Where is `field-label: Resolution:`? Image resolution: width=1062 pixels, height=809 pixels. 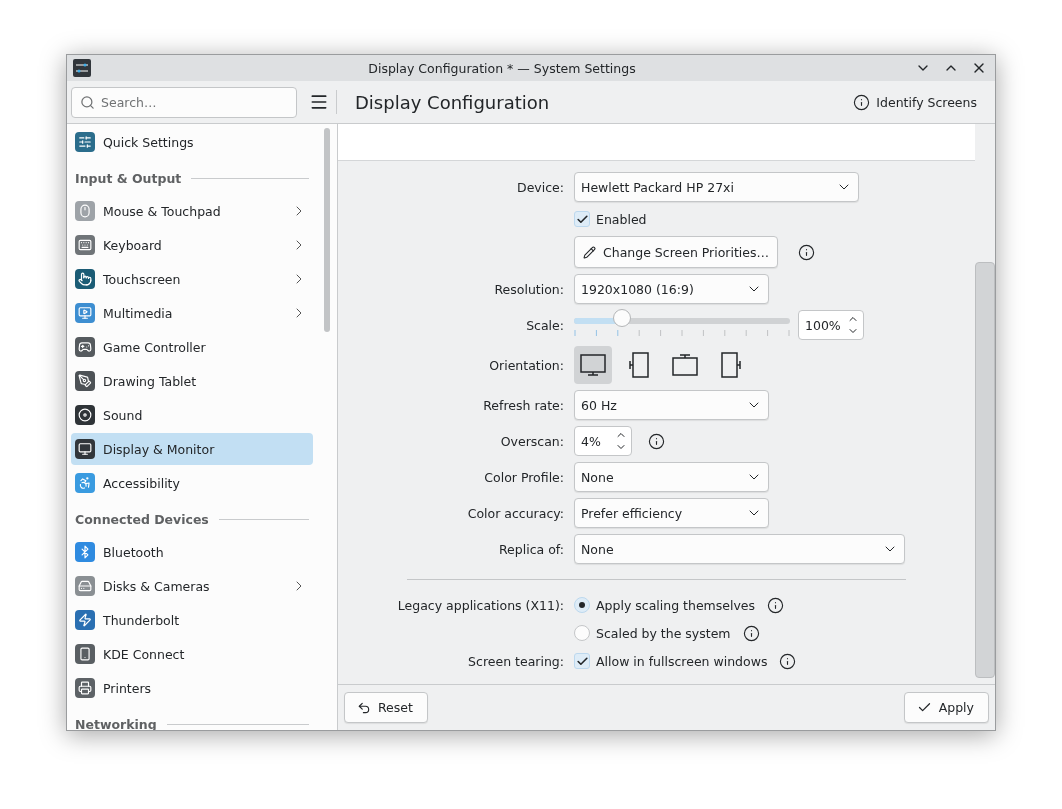 field-label: Resolution: is located at coordinates (528, 289).